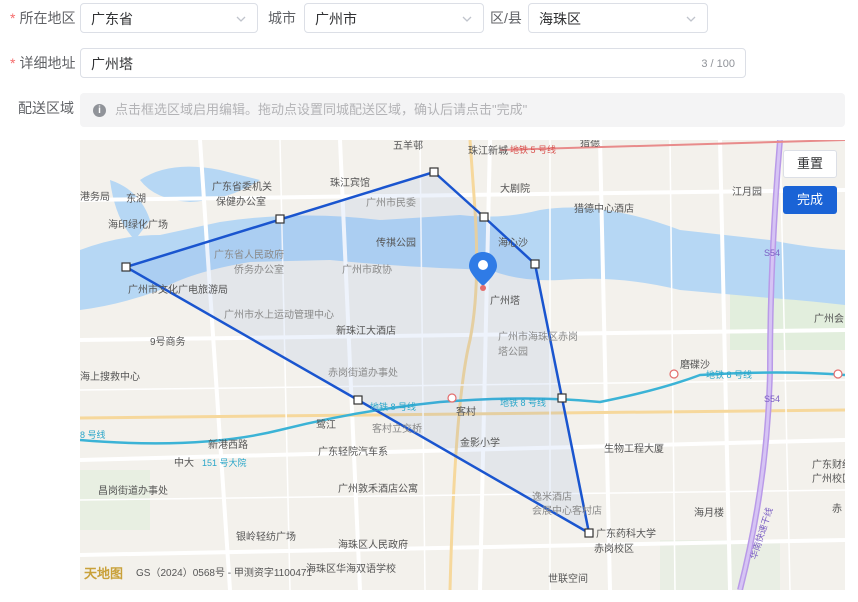  I want to click on map-label: 银岭轻纺广场, so click(266, 536).